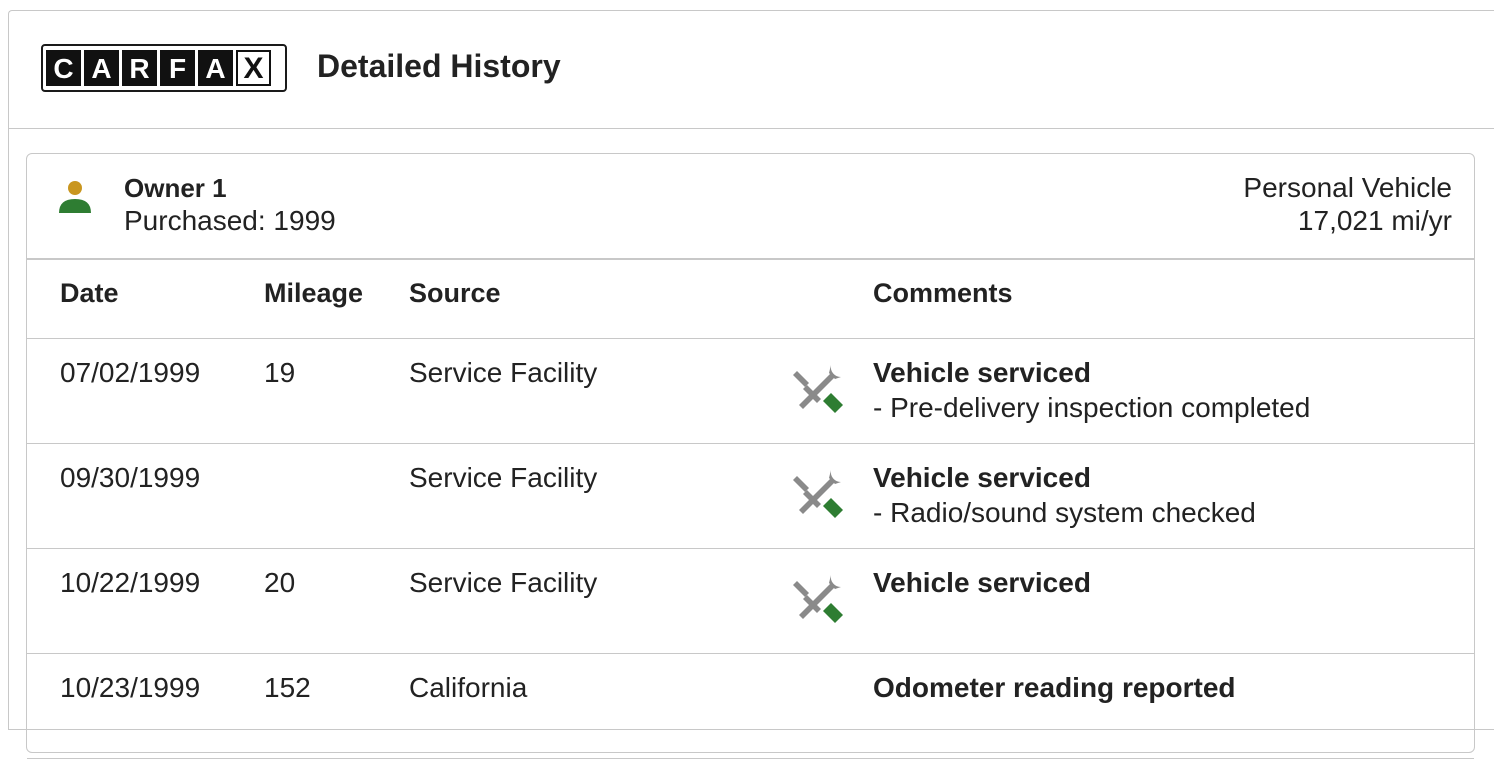 This screenshot has height=759, width=1494. I want to click on mileage-rate: 17,021 mi/yr, so click(1374, 220).